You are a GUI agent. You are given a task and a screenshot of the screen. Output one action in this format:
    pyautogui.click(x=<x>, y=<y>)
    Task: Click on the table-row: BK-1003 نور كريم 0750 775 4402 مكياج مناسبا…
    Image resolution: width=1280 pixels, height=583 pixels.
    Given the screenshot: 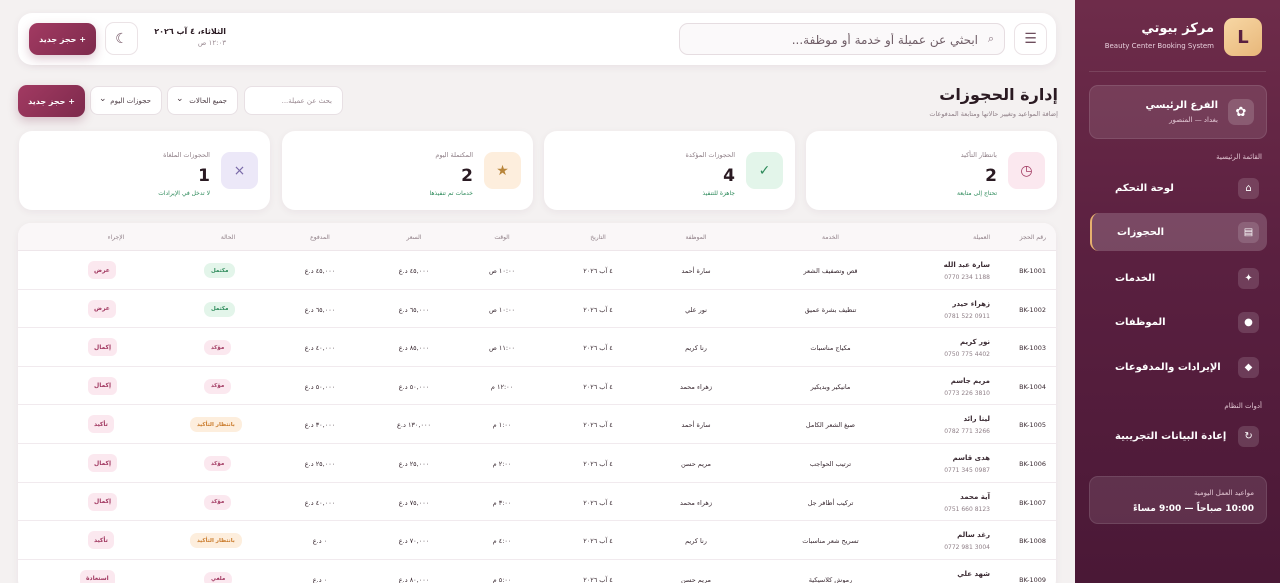 What is the action you would take?
    pyautogui.click(x=537, y=347)
    